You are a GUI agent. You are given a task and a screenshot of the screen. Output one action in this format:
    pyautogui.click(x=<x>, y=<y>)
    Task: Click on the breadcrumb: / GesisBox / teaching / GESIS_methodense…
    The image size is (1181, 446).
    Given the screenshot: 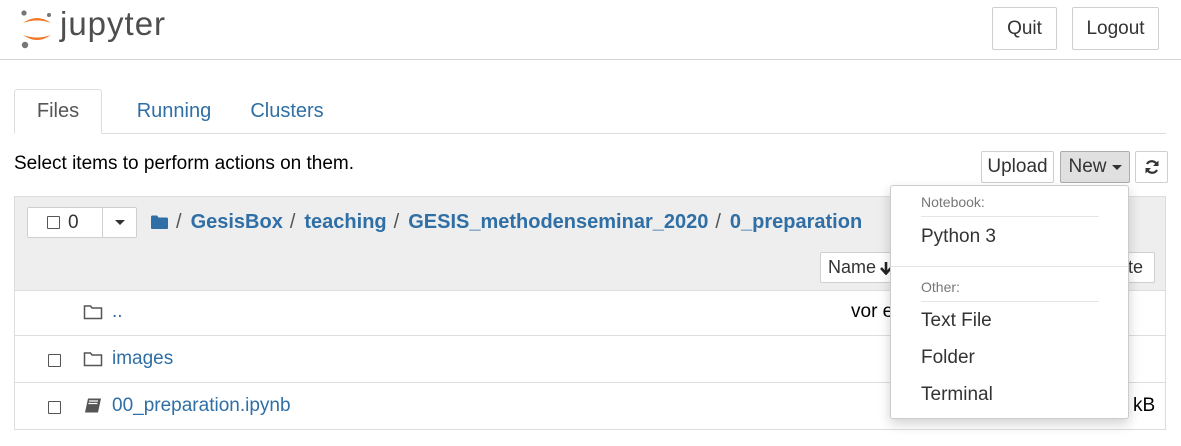 What is the action you would take?
    pyautogui.click(x=506, y=222)
    